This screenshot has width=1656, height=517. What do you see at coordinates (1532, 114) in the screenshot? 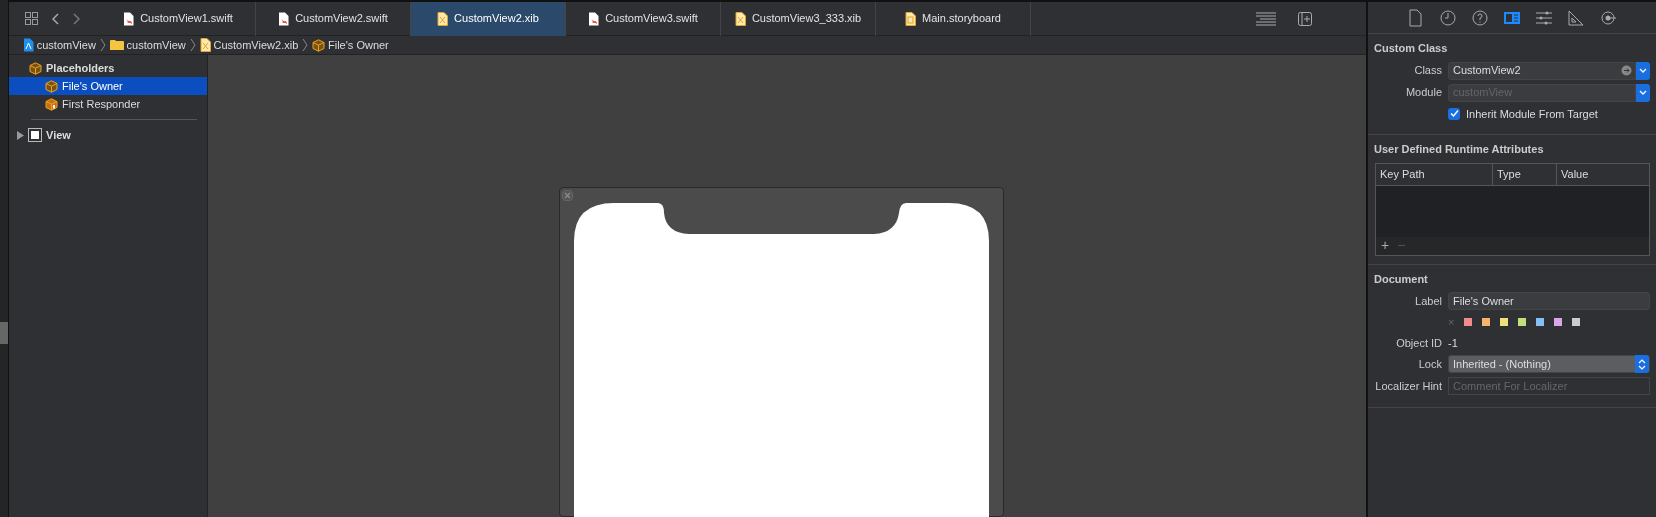
I see `checkbox-label: Inherit Module From Target` at bounding box center [1532, 114].